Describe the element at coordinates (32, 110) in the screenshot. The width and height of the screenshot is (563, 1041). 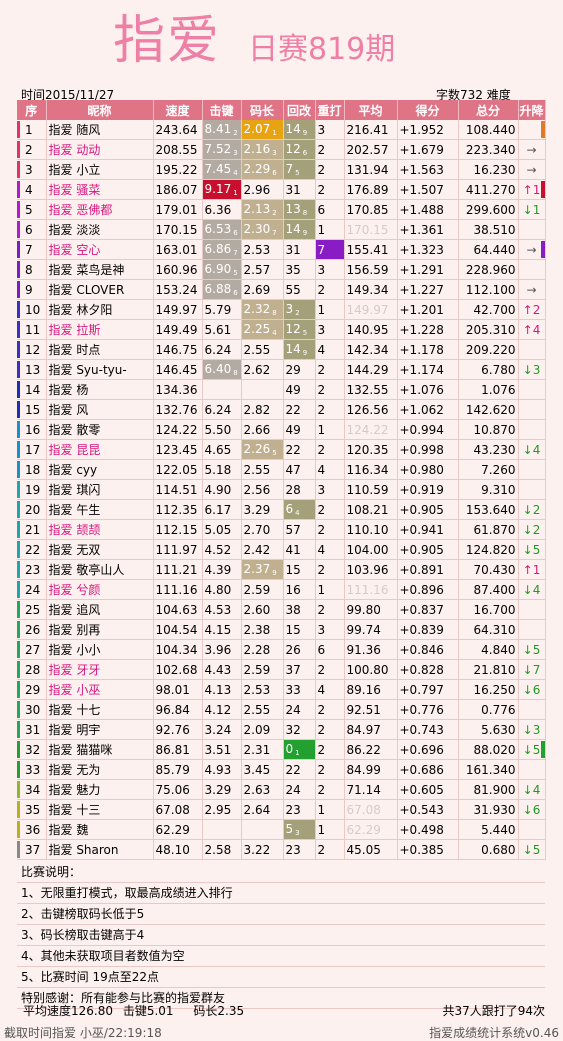
I see `column-header: 序` at that location.